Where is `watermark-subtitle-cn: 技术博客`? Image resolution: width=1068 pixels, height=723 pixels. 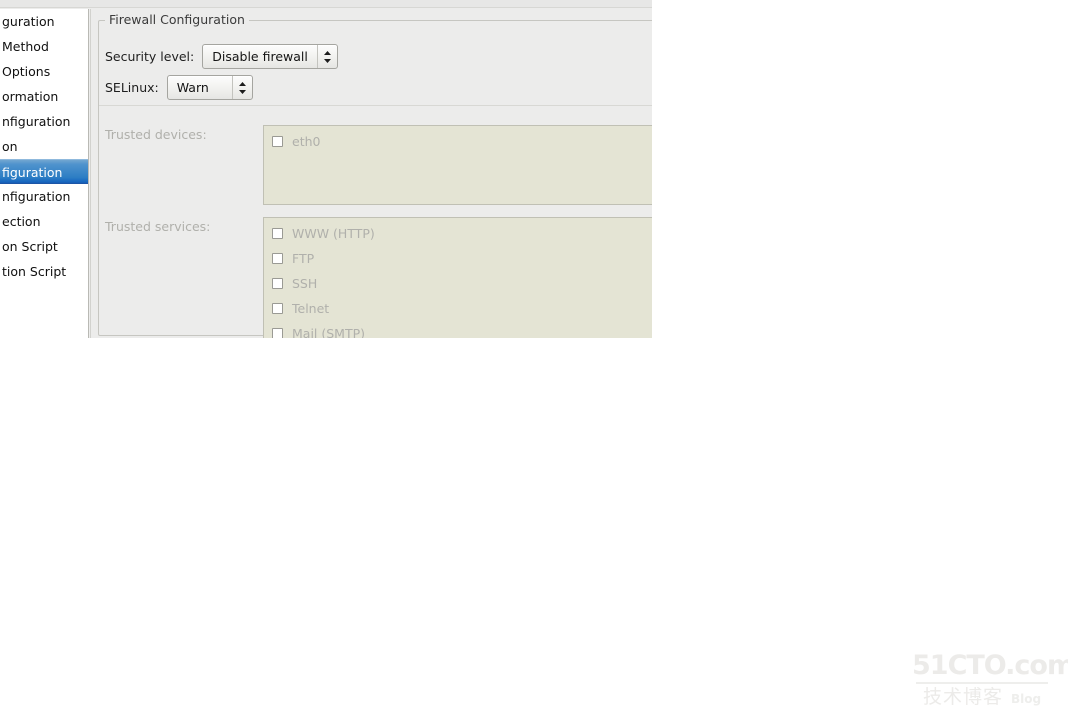 watermark-subtitle-cn: 技术博客 is located at coordinates (962, 697).